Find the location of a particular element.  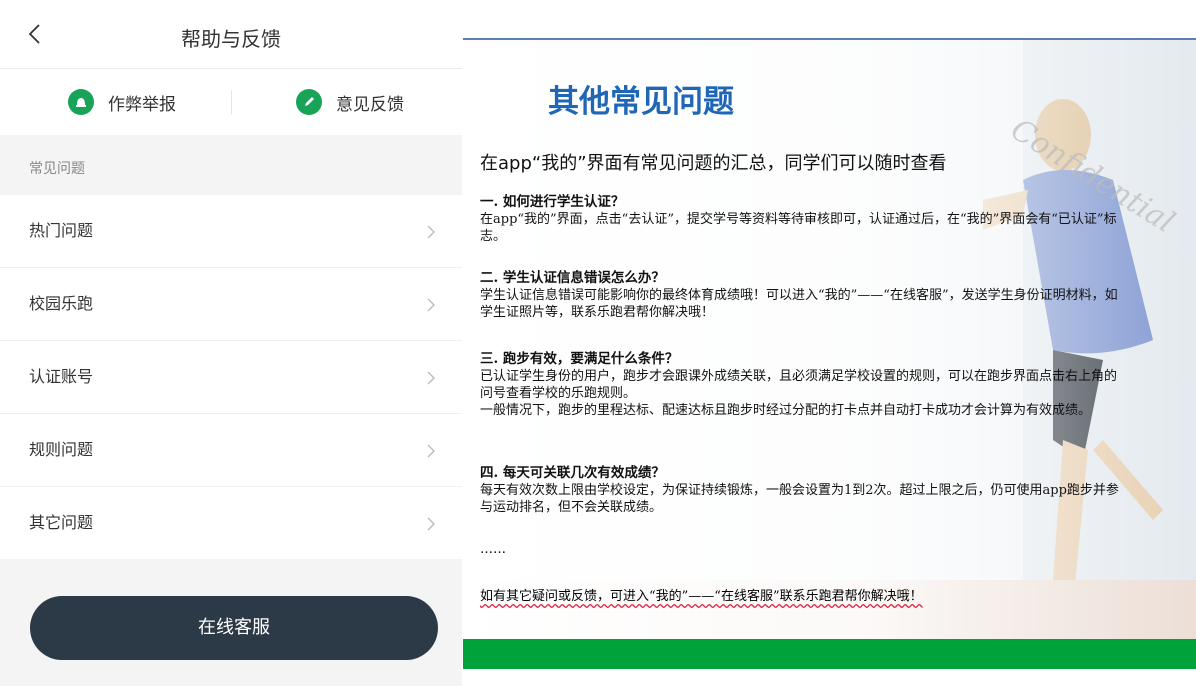

contact-note: 如有其它疑问或反馈，可进入“我的”——“在线客服”联系乐跑君帮你解决哦！ is located at coordinates (701, 596).